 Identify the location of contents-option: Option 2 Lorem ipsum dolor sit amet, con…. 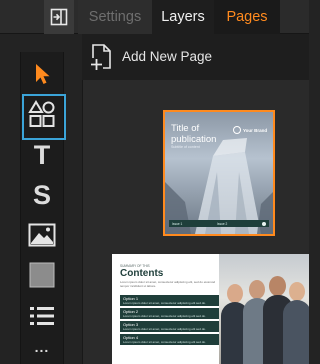
(170, 313).